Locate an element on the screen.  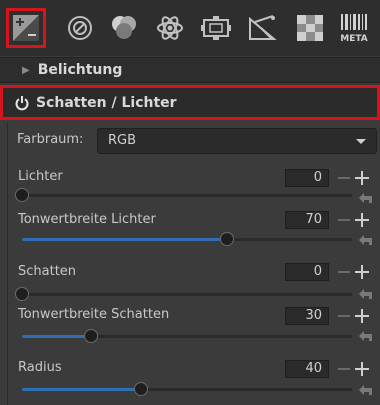
farbraum-value: RGB is located at coordinates (122, 140).